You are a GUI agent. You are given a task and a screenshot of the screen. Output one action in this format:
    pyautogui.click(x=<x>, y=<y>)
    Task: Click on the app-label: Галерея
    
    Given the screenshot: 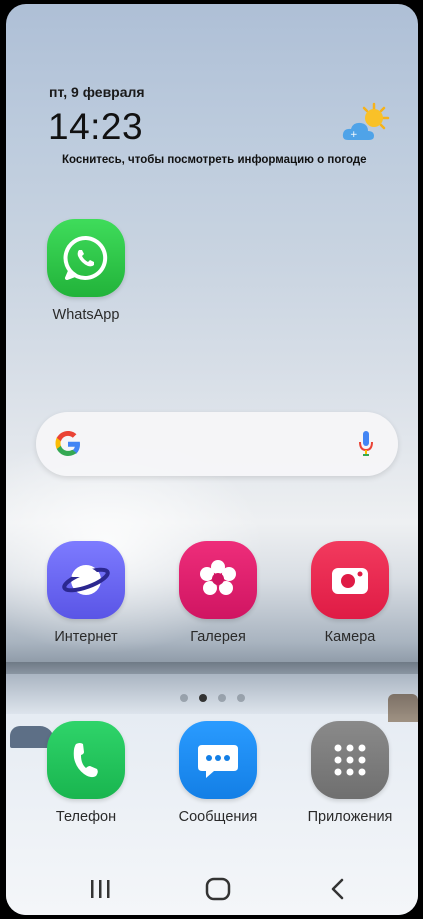 What is the action you would take?
    pyautogui.click(x=218, y=637)
    